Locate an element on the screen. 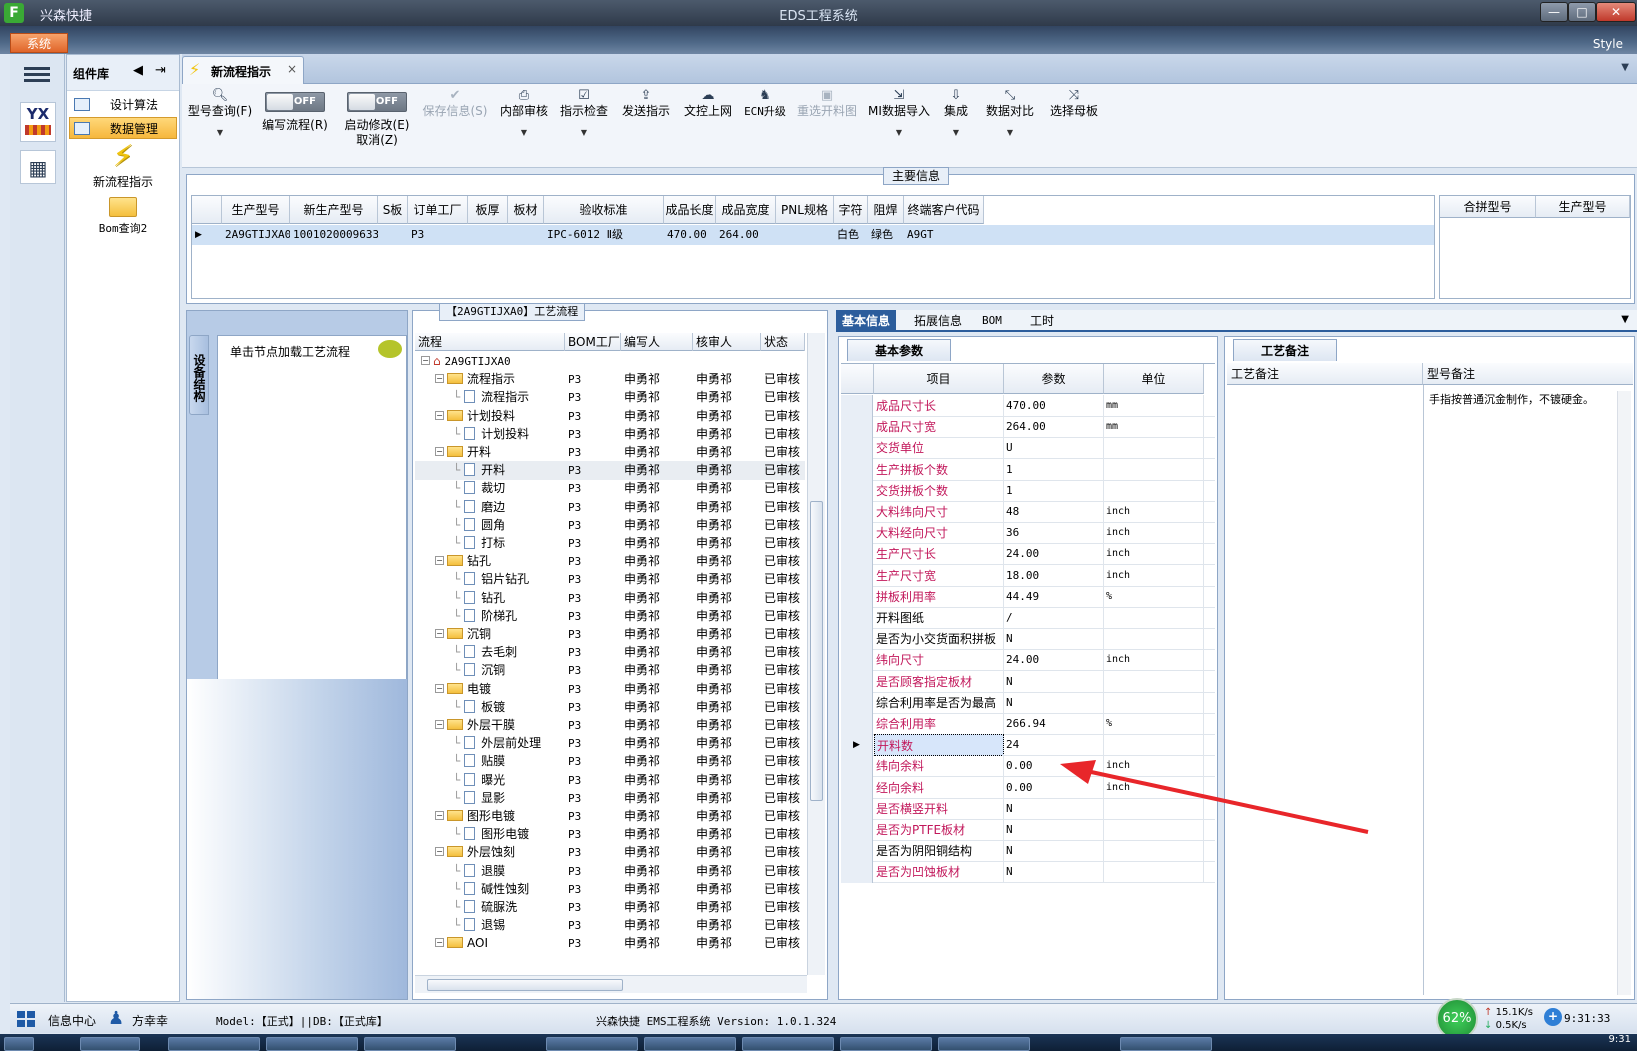 This screenshot has height=1051, width=1637. main-cell: 白色 is located at coordinates (851, 235).